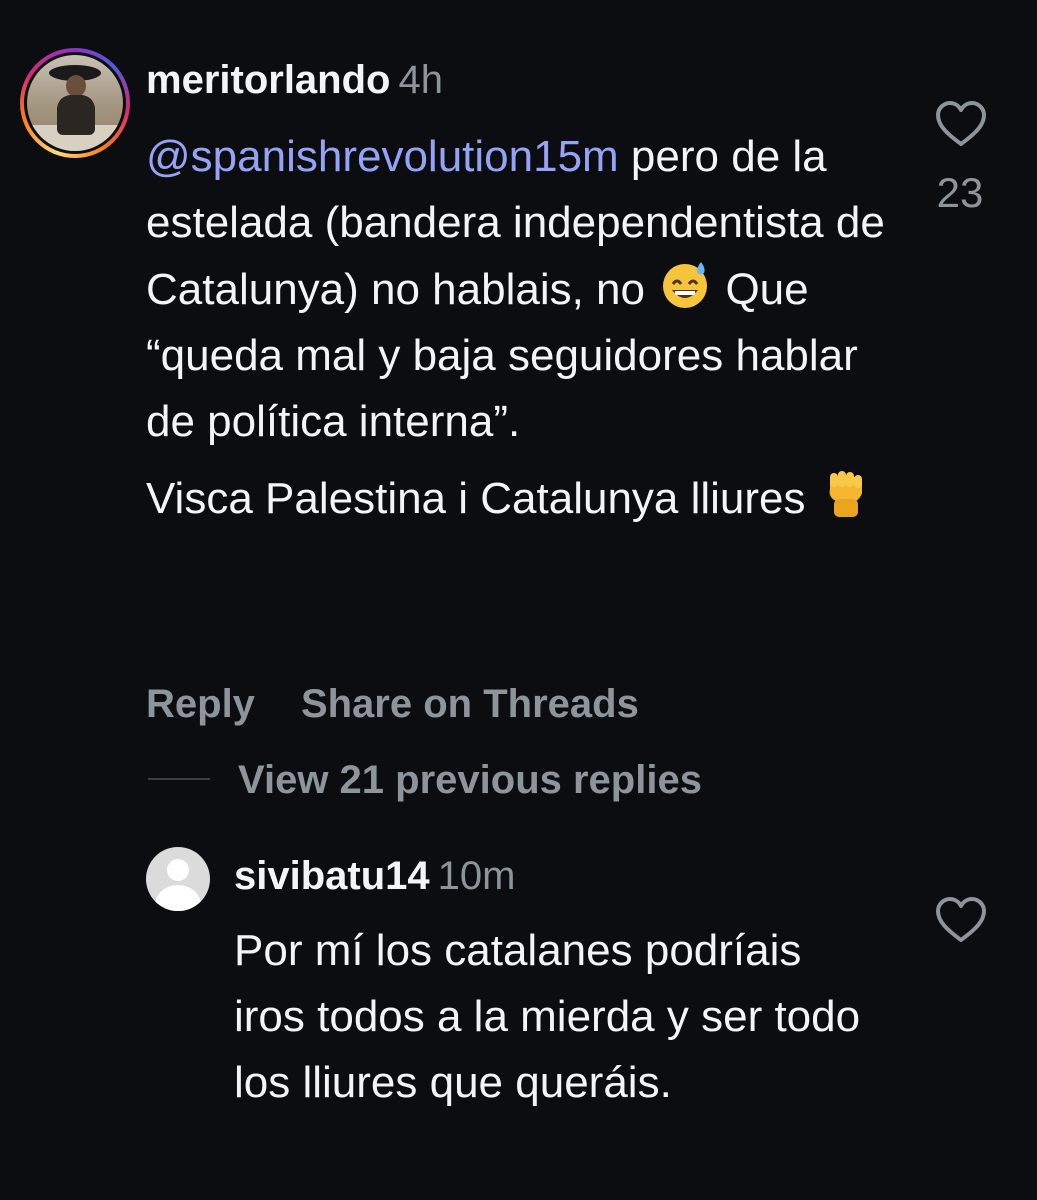  I want to click on reply-header: sivibatu14 10m, so click(374, 876).